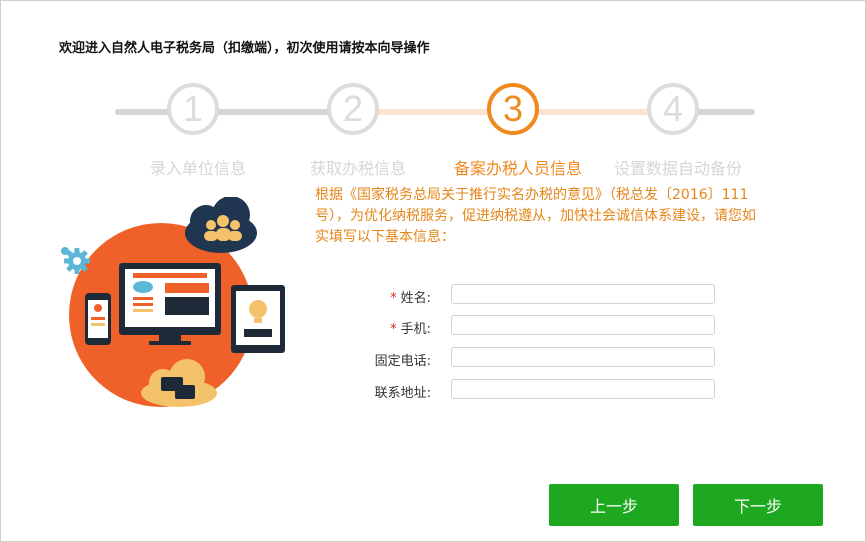 The image size is (866, 542). I want to click on step-2-number: 2, so click(353, 108).